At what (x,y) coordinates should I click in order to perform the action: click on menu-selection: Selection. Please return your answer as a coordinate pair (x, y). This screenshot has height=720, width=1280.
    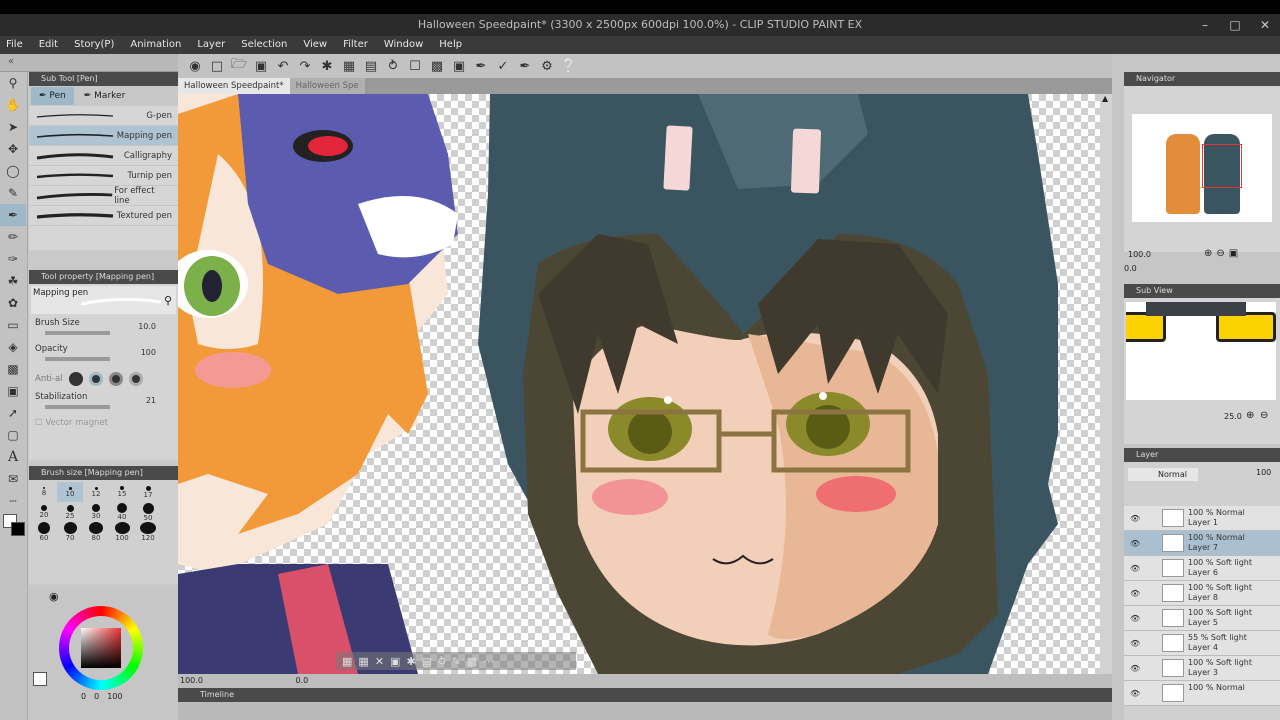
    Looking at the image, I should click on (264, 45).